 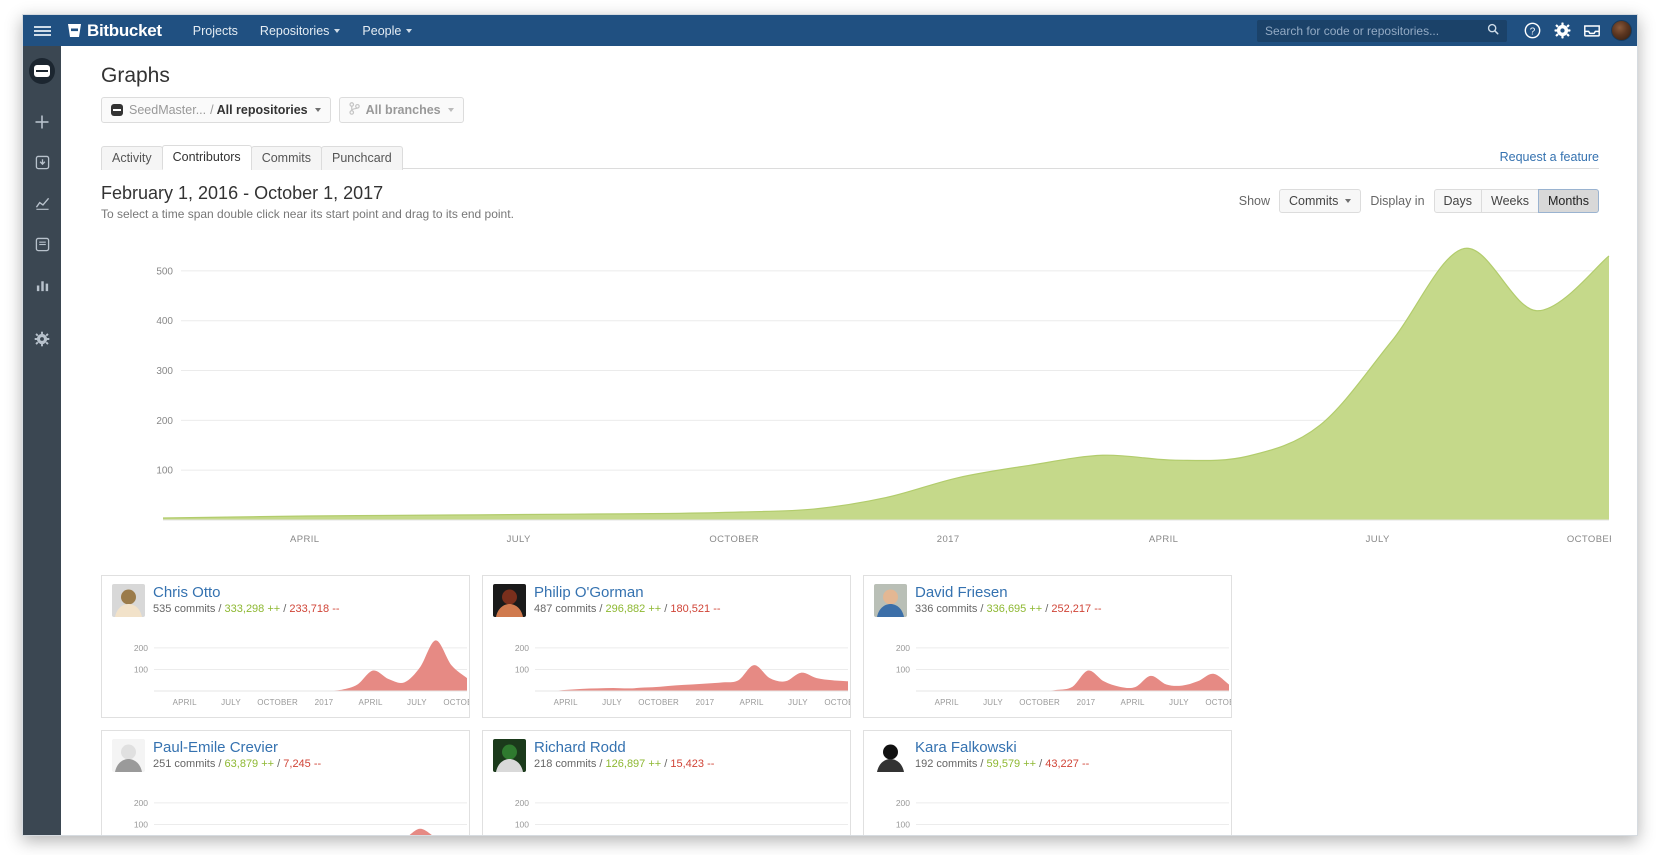 What do you see at coordinates (1008, 609) in the screenshot?
I see `contributor-stats: 336 commits / 336,695 ++ / 252,217 --` at bounding box center [1008, 609].